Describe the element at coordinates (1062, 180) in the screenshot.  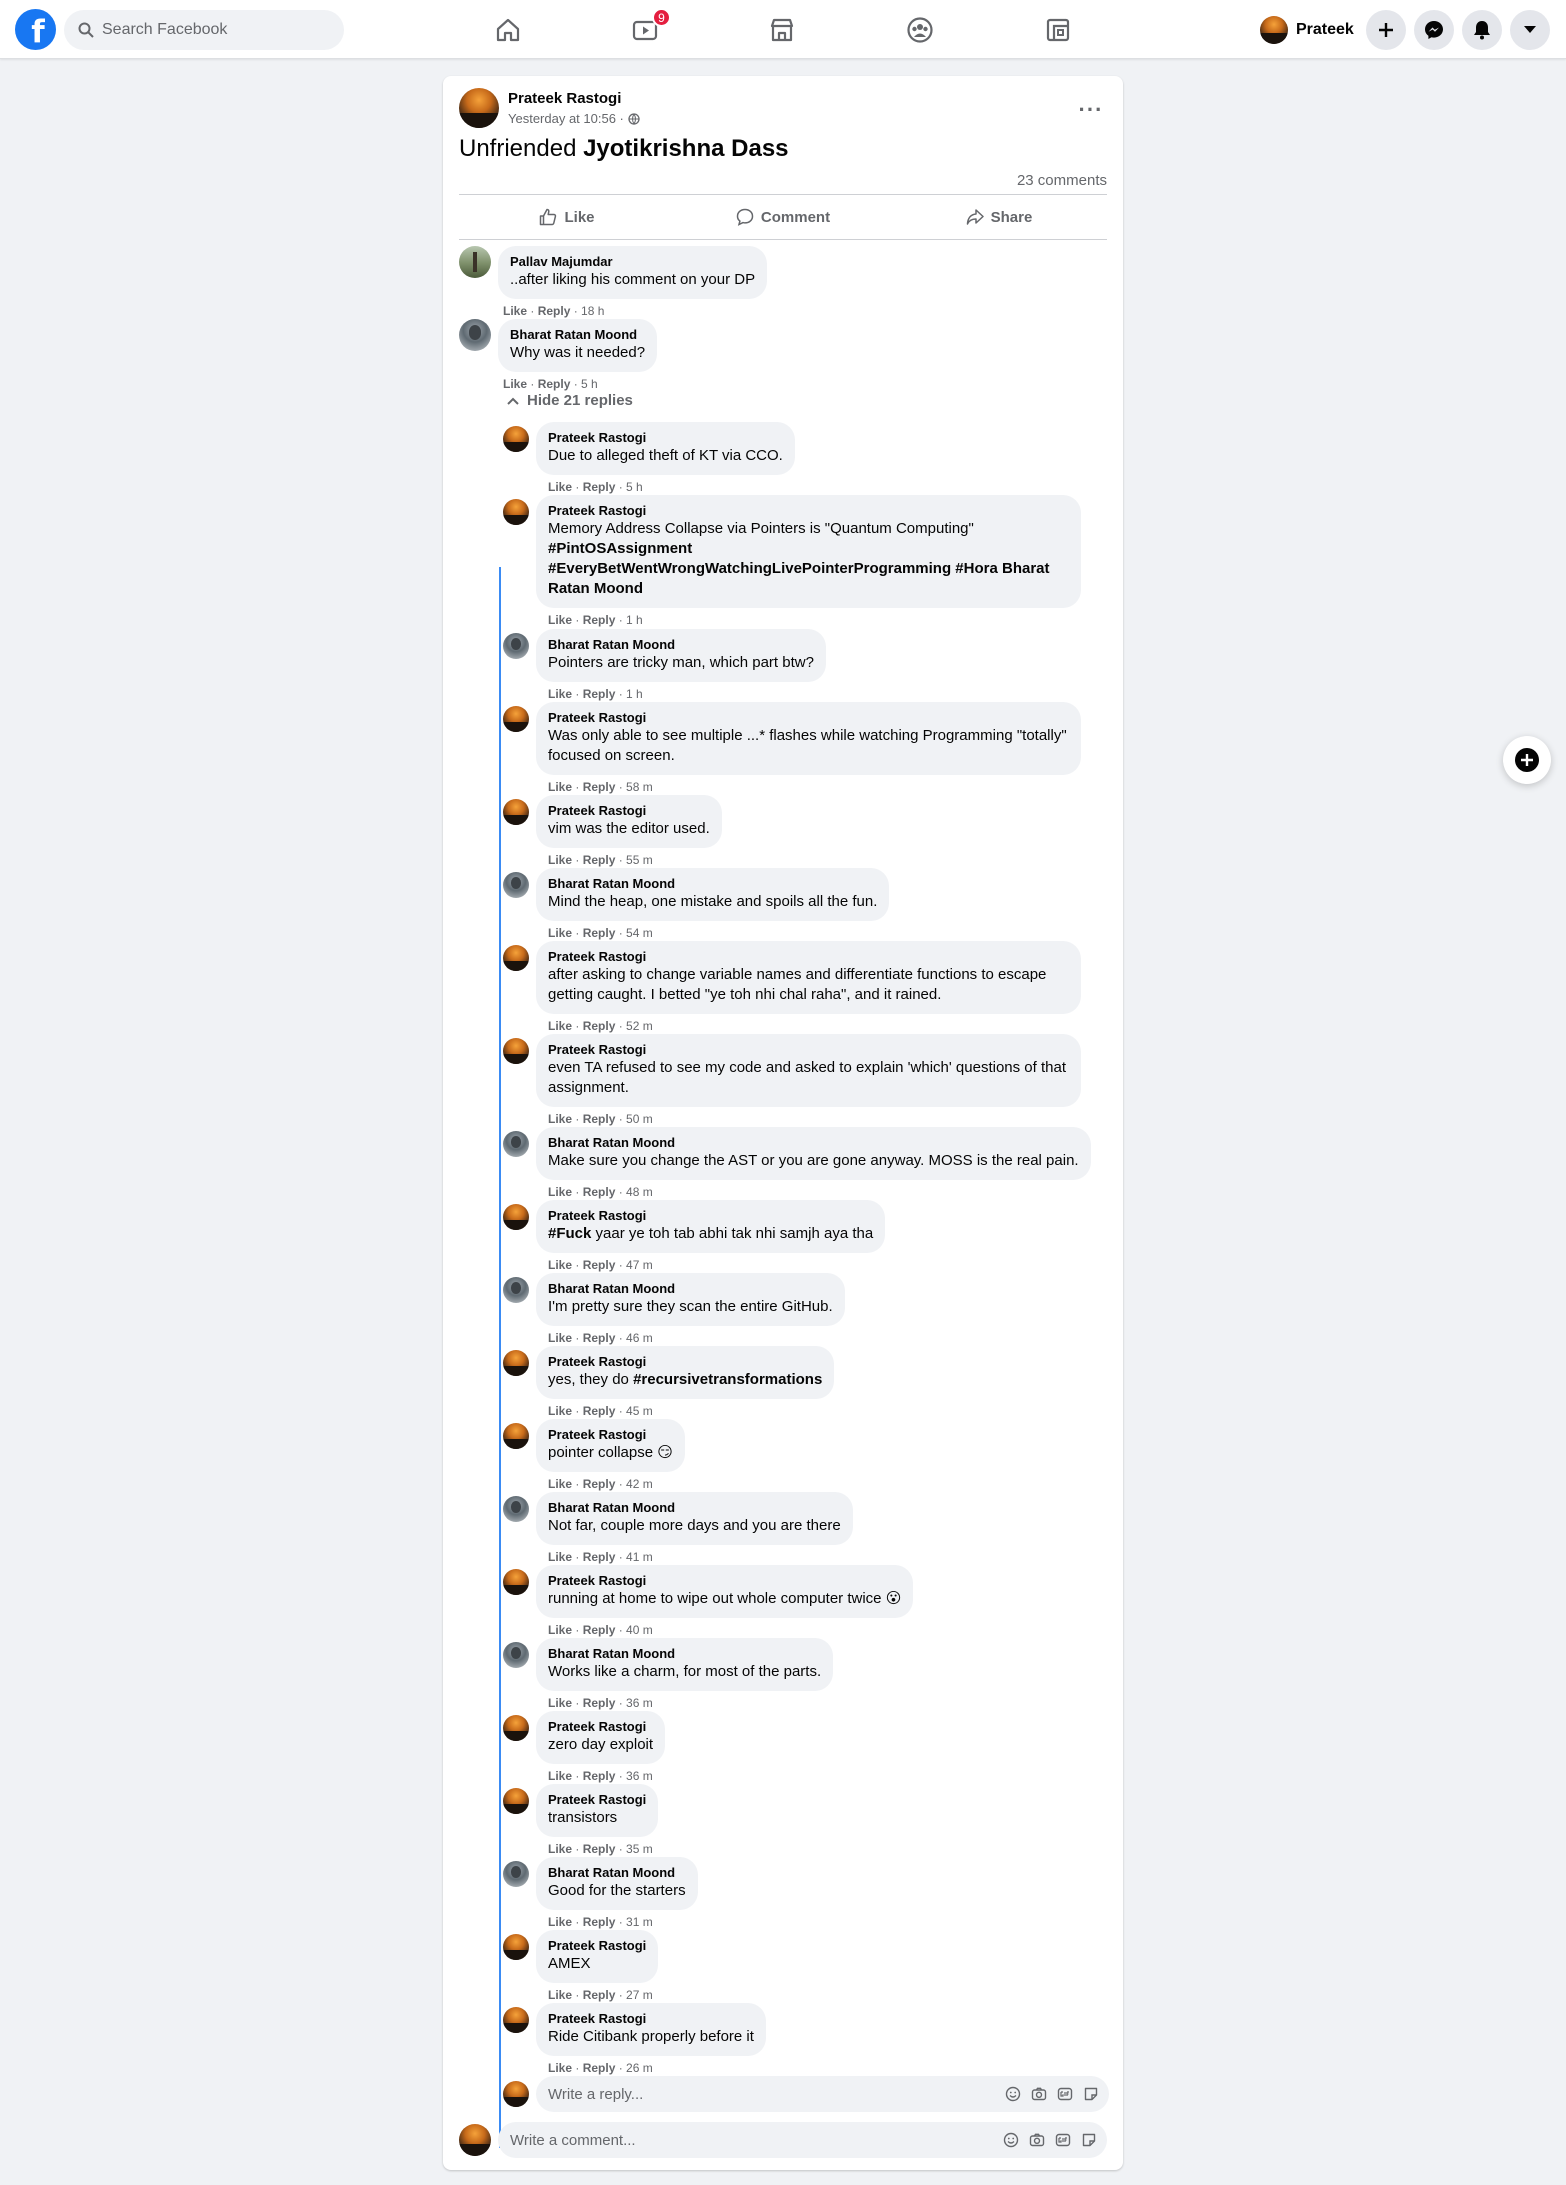
I see `comment-count: 23 comments` at that location.